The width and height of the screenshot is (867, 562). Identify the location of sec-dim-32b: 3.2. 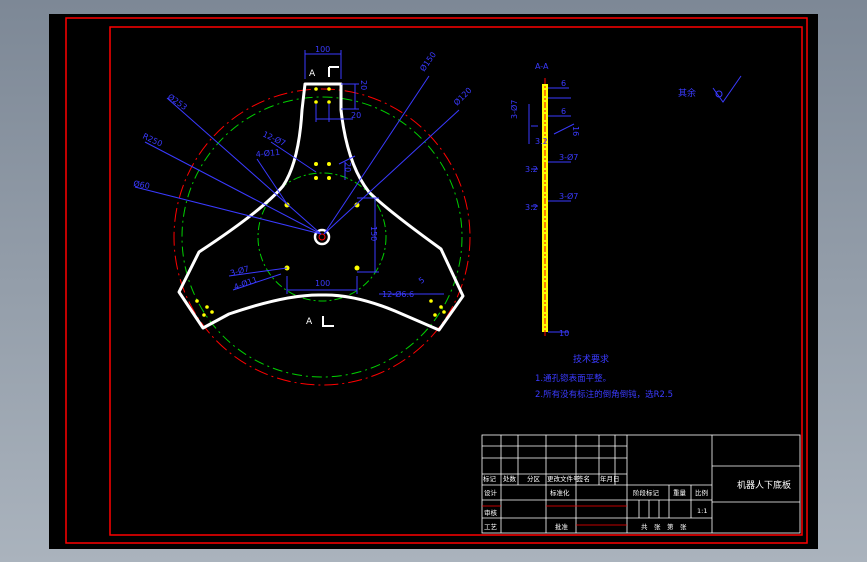
(531, 207).